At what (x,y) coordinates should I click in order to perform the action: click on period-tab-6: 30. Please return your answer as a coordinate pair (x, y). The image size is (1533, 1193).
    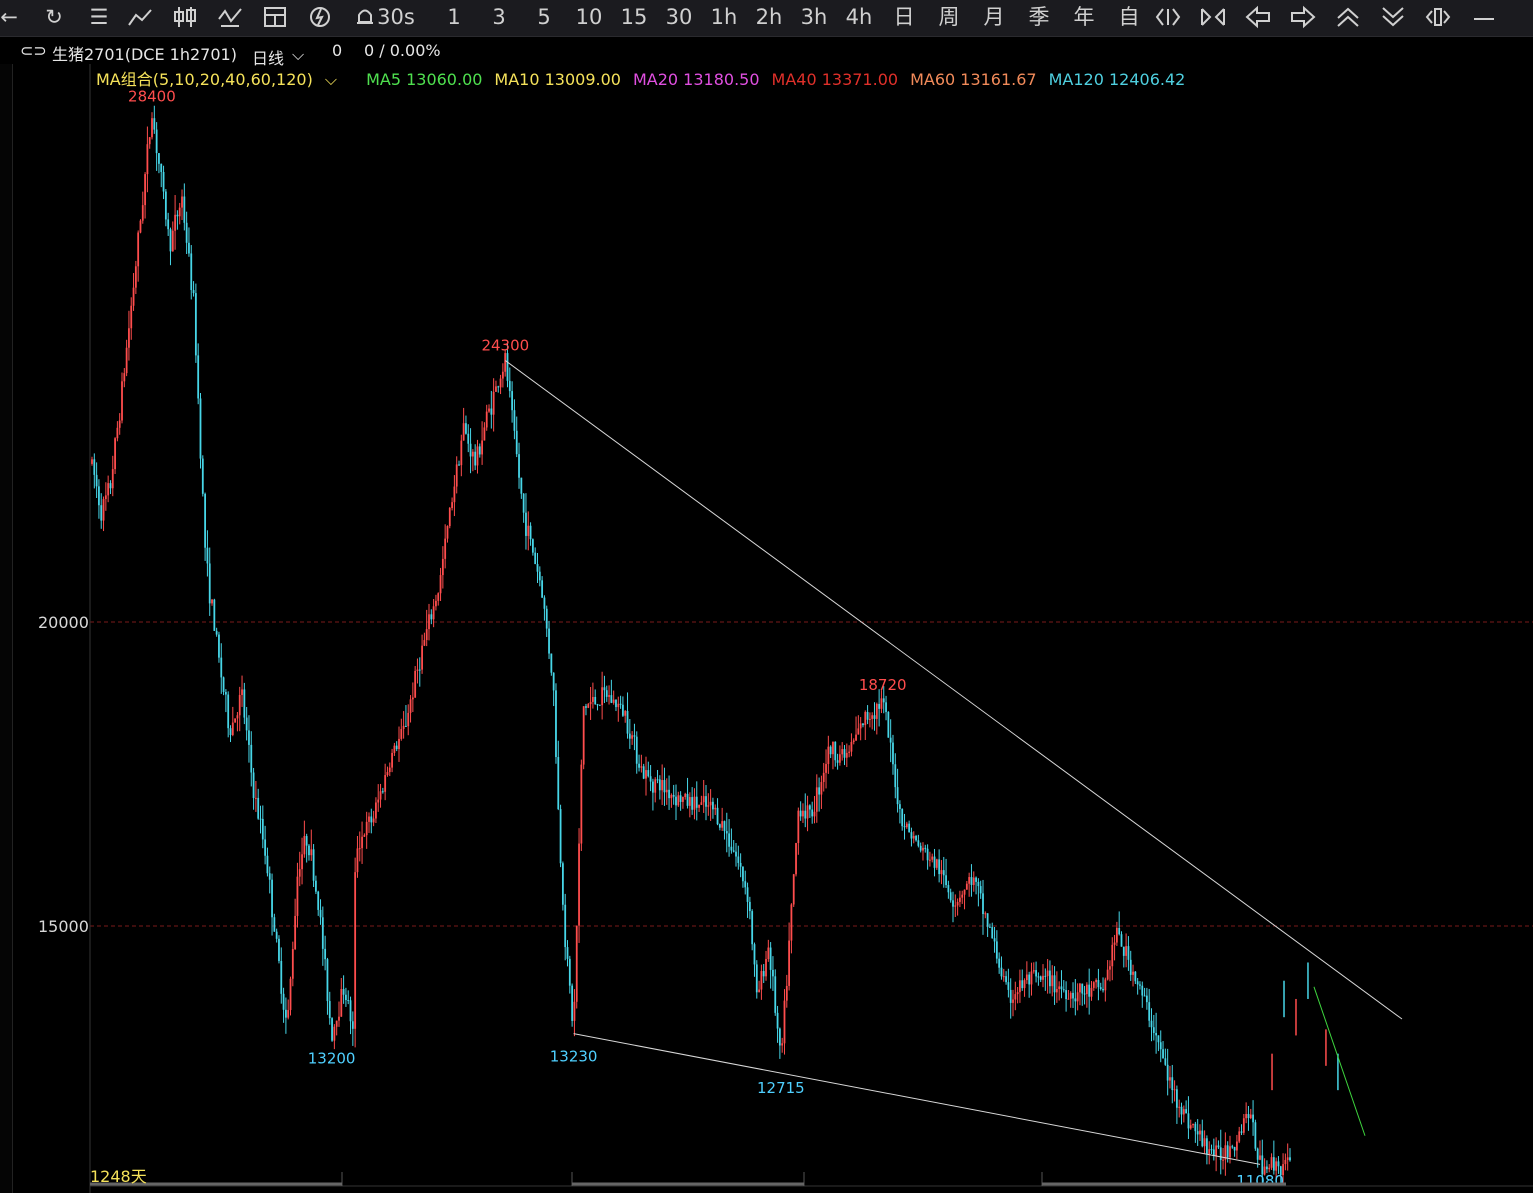
    Looking at the image, I should click on (679, 17).